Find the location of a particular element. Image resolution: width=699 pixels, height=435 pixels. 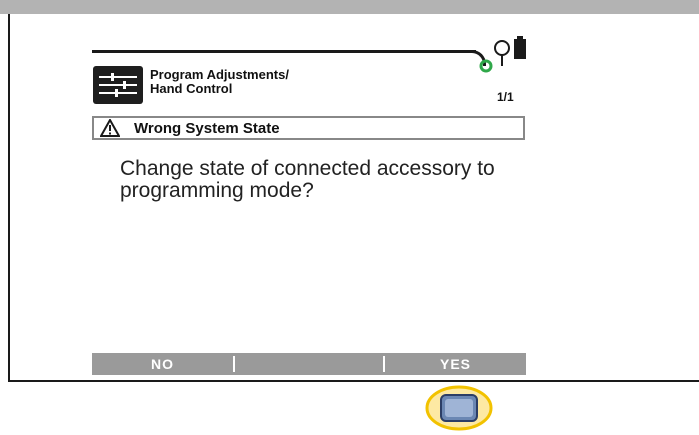

yes-softkey: YES is located at coordinates (455, 364).